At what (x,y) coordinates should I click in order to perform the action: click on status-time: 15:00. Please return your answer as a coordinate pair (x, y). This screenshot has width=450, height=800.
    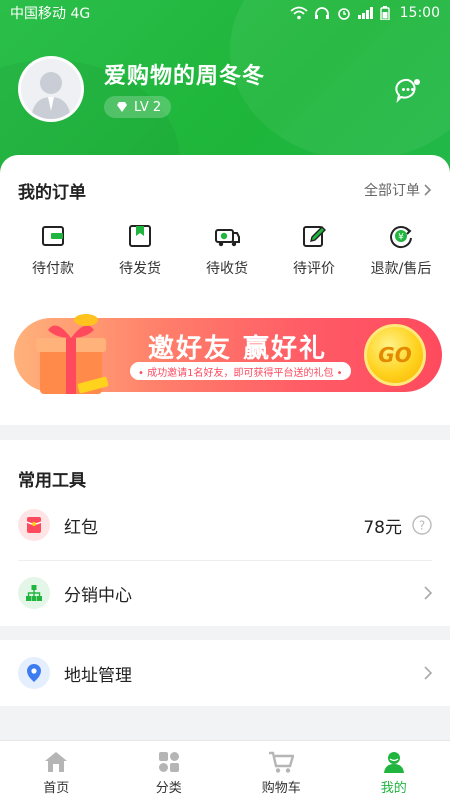
    Looking at the image, I should click on (419, 13).